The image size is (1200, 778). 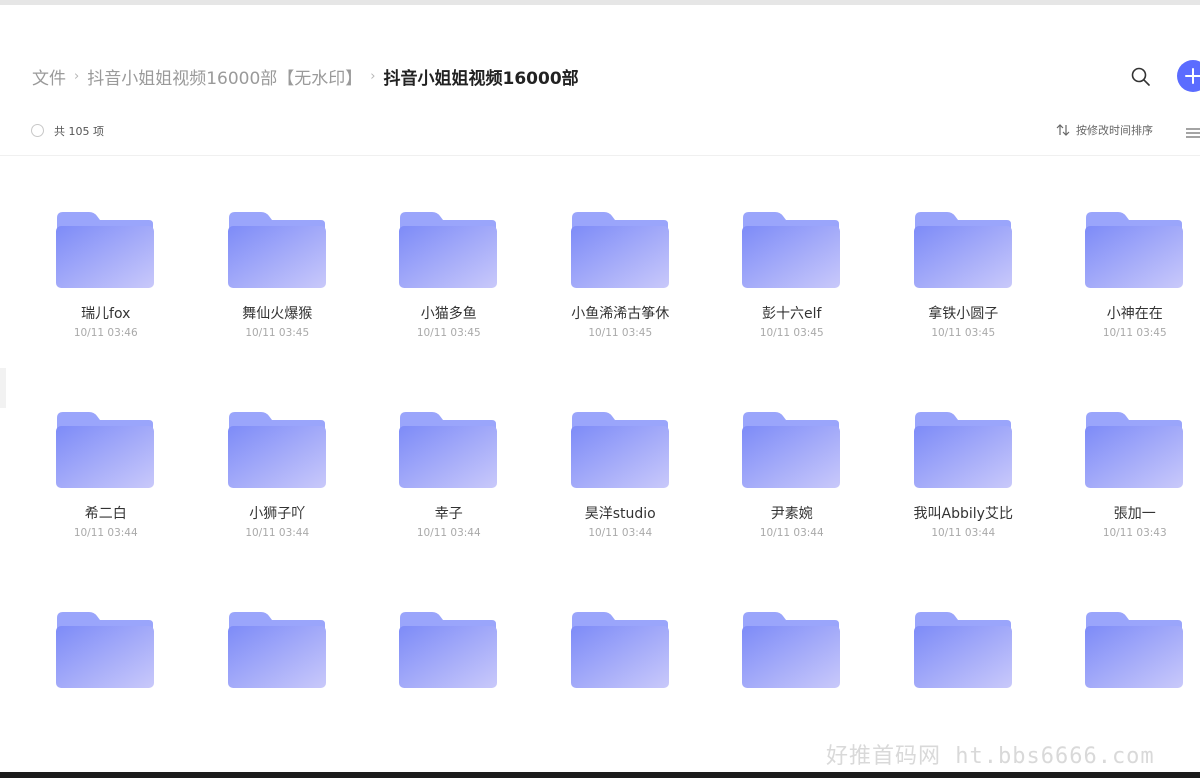 I want to click on folder-item: 拿铁小圆子 10/11 03:45, so click(x=964, y=309).